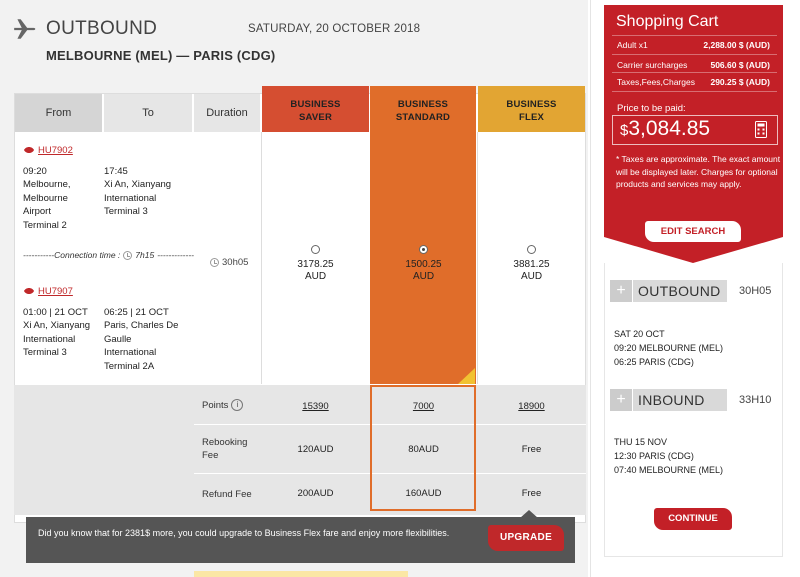 The width and height of the screenshot is (800, 577). Describe the element at coordinates (145, 255) in the screenshot. I see `connection-duration: 7h15` at that location.